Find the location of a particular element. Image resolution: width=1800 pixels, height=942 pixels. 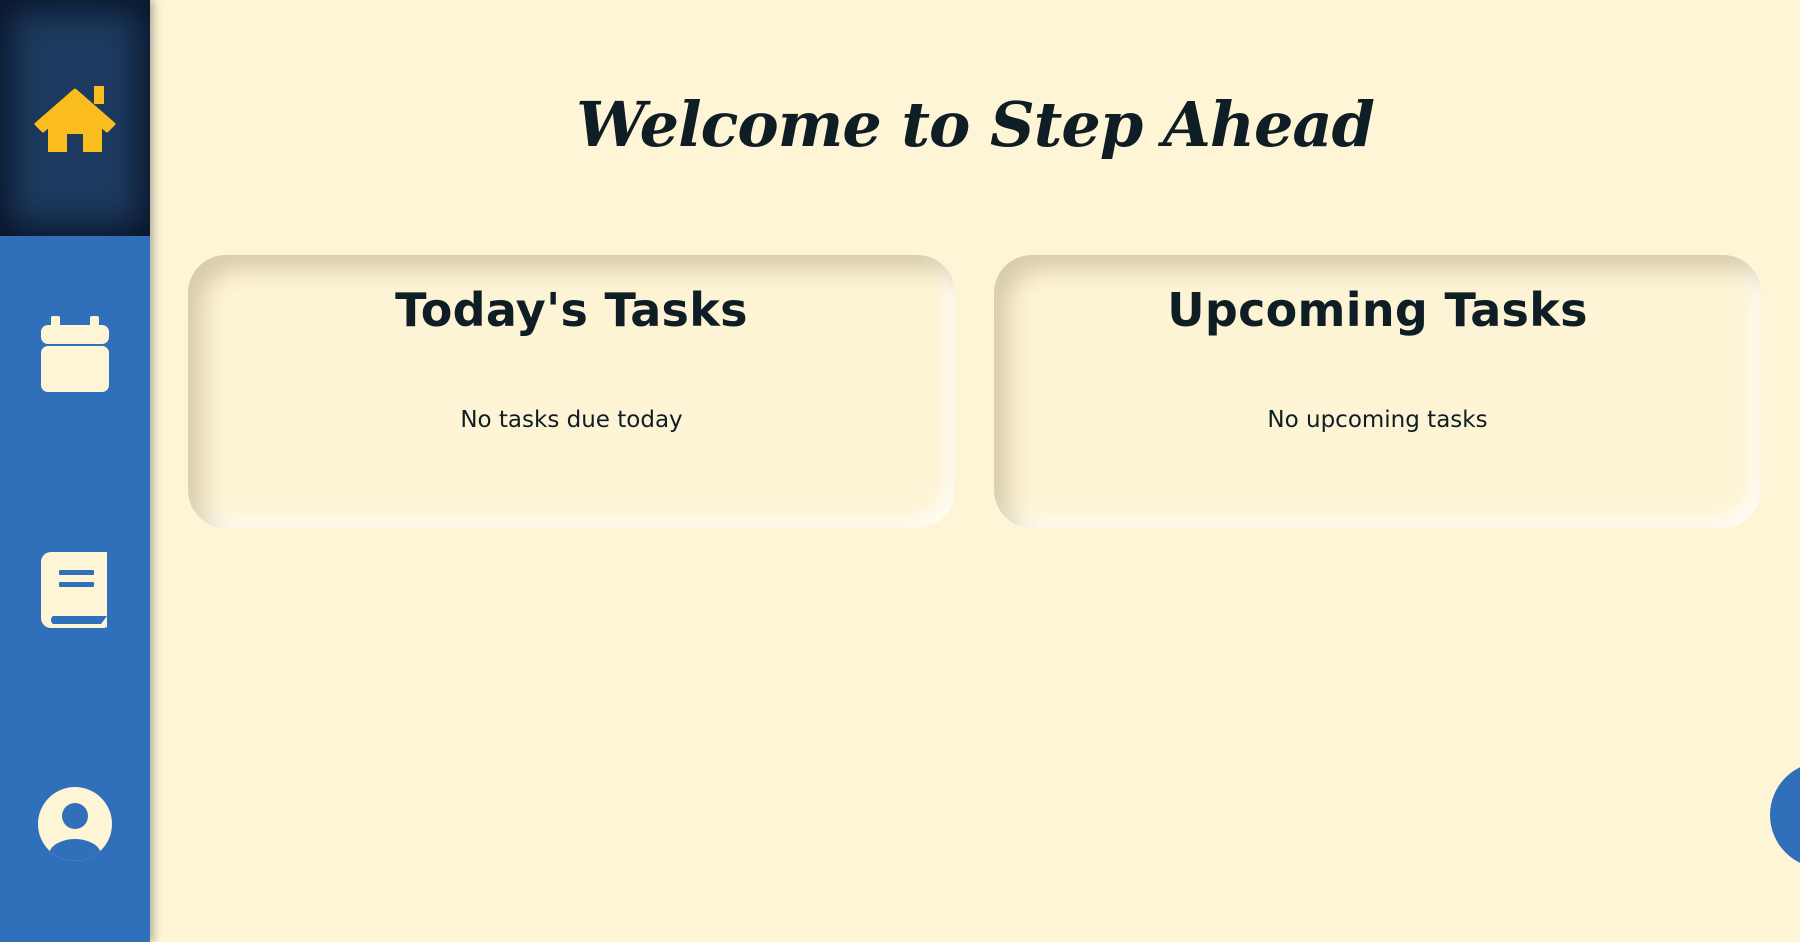

sidebar-item-notes is located at coordinates (75, 590).